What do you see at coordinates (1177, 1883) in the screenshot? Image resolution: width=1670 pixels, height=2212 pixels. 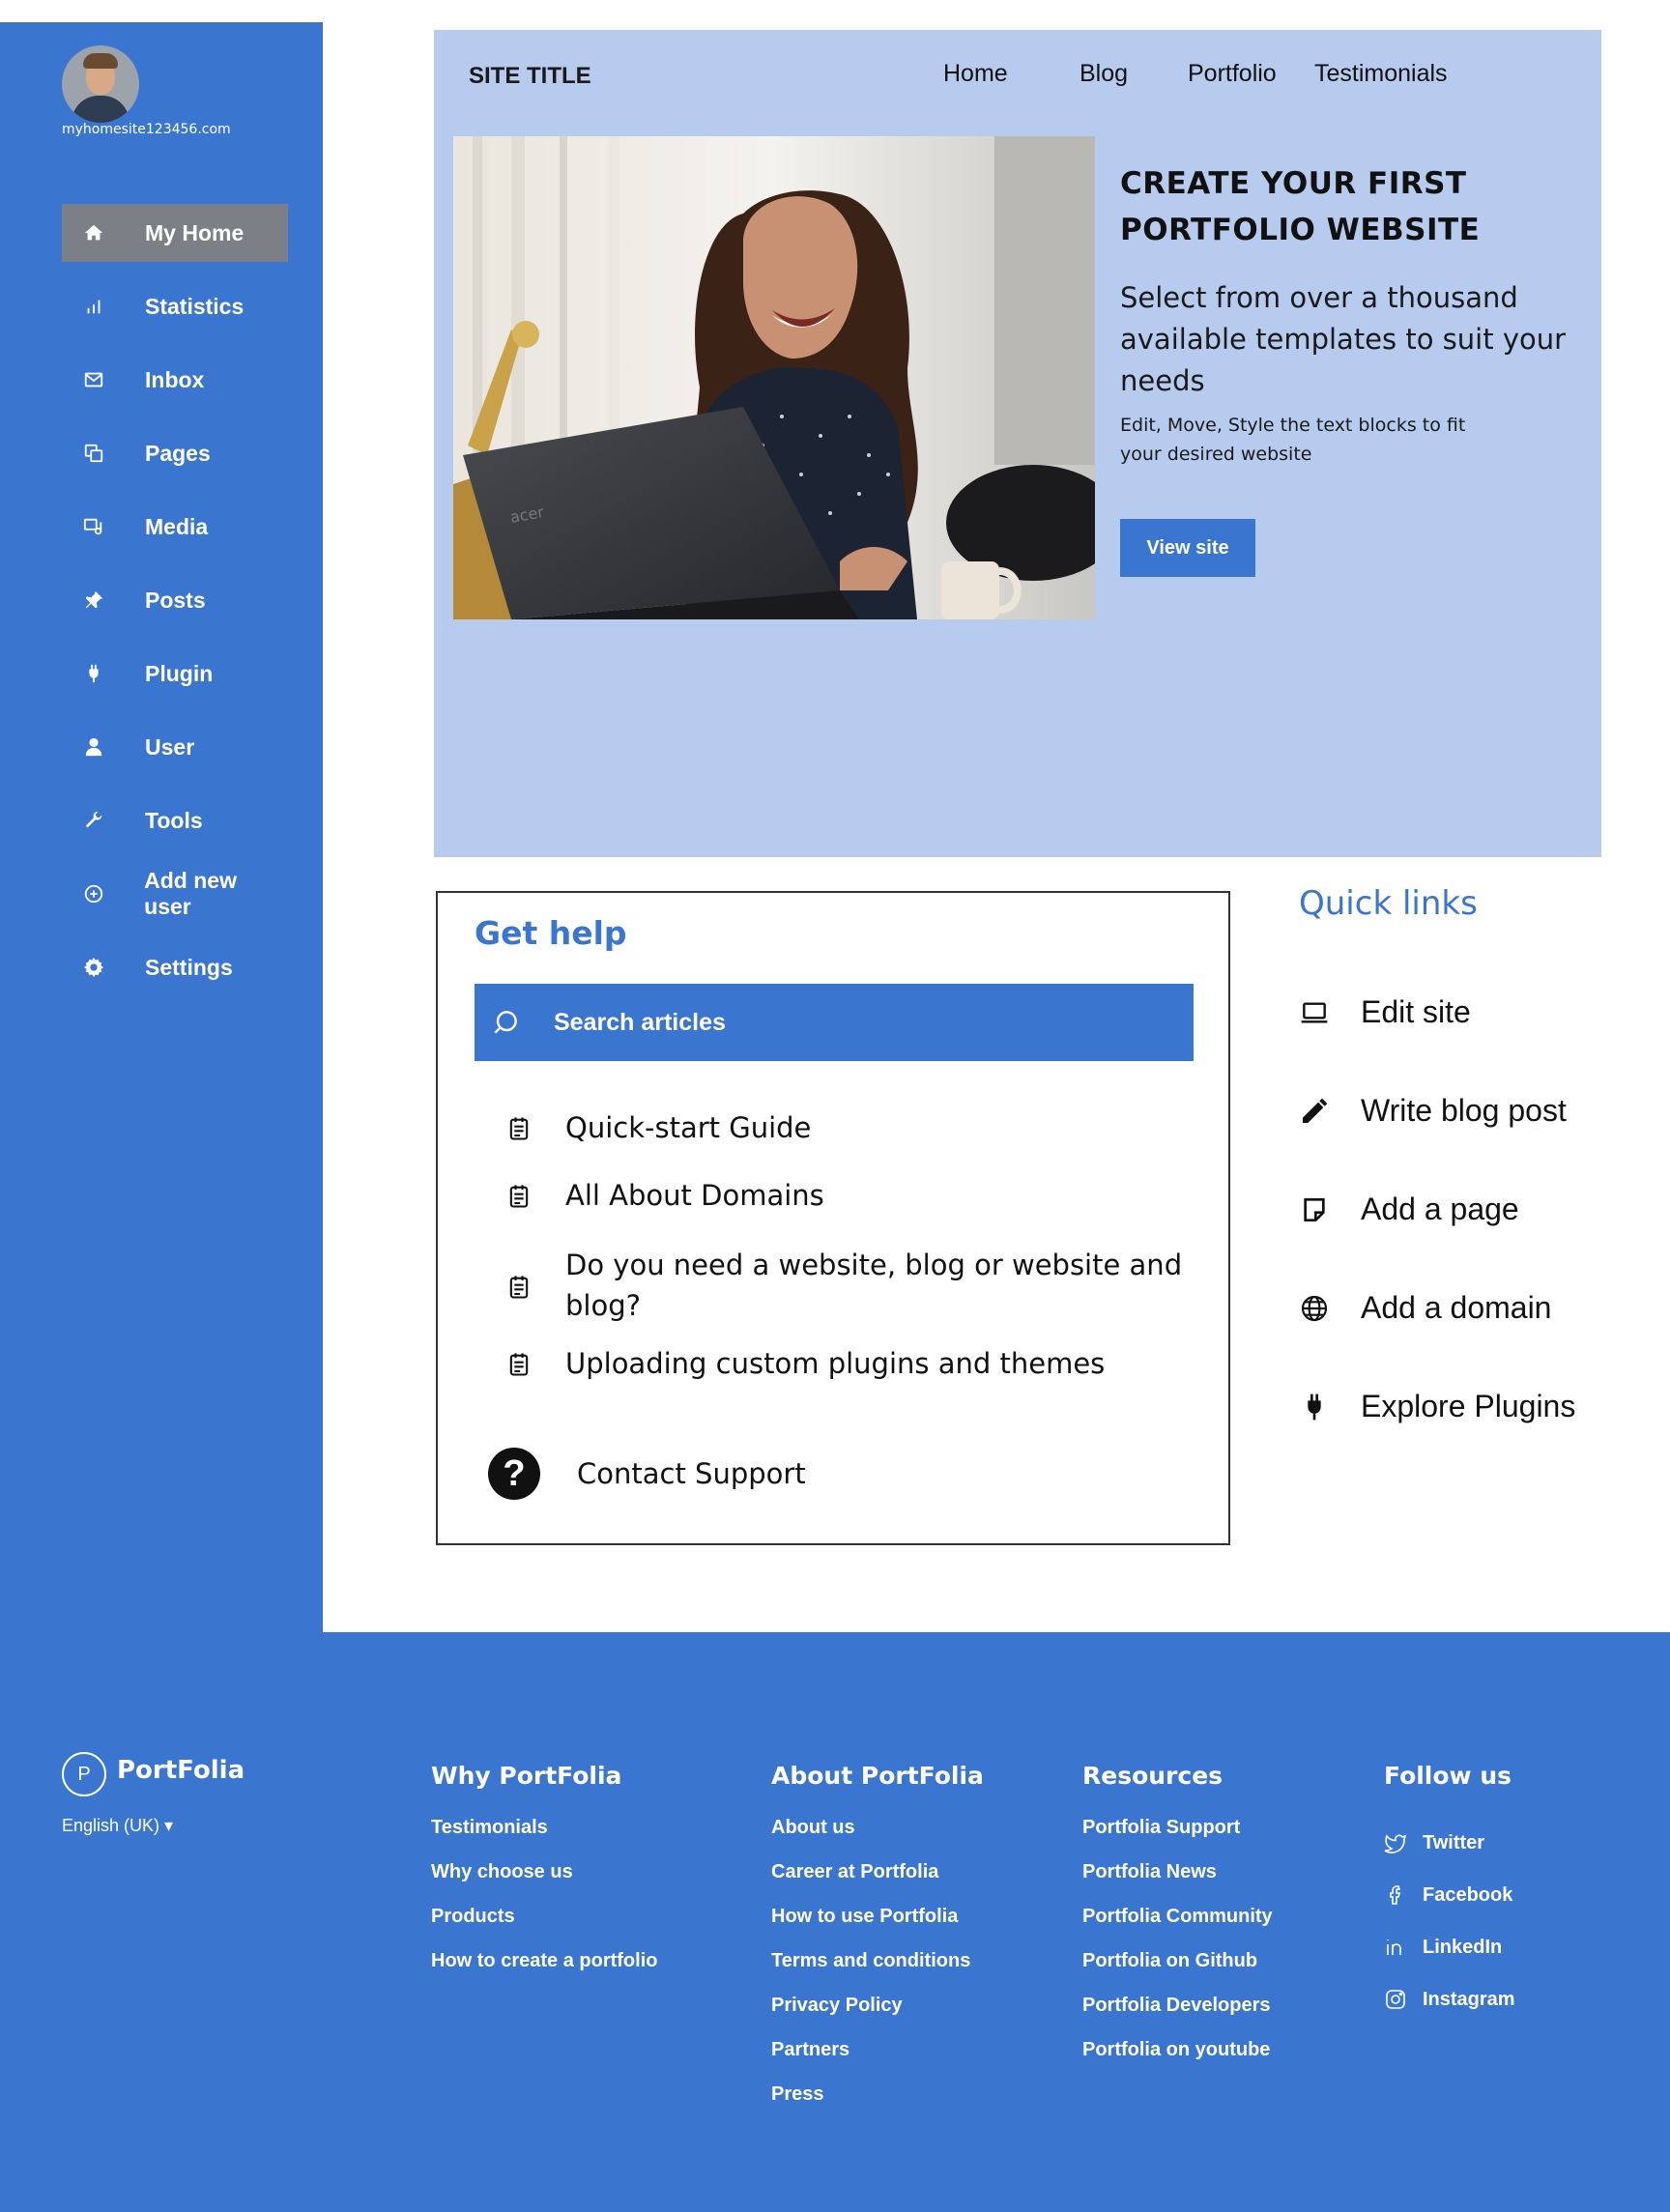 I see `footer-link: Portfolia News` at bounding box center [1177, 1883].